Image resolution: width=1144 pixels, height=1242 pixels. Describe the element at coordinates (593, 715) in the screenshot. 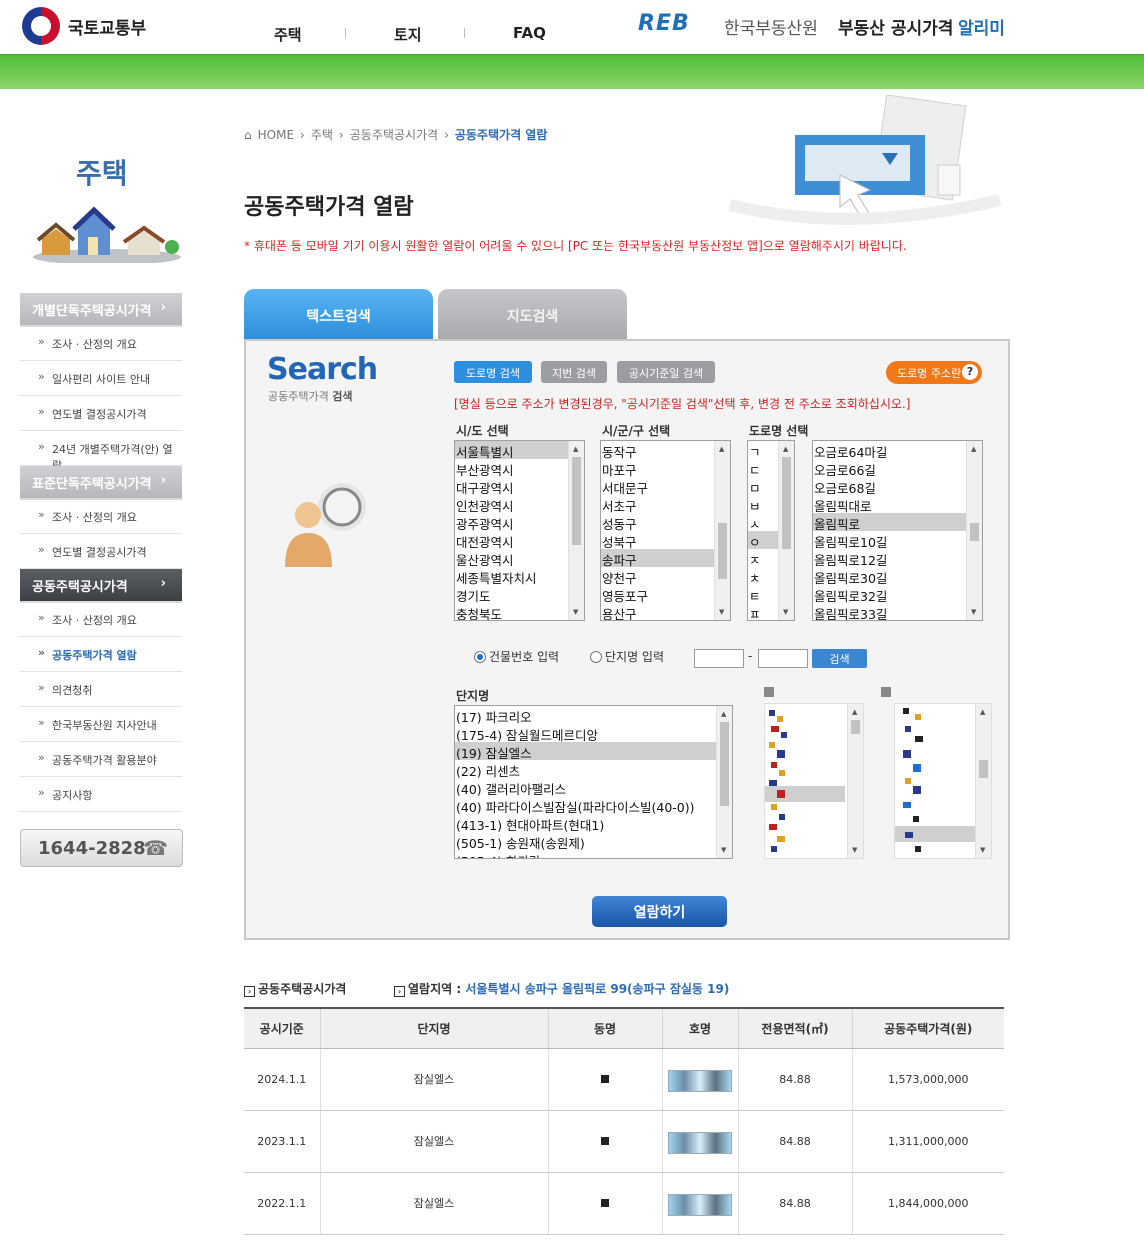

I see `list-item: (17) 파크리오` at that location.